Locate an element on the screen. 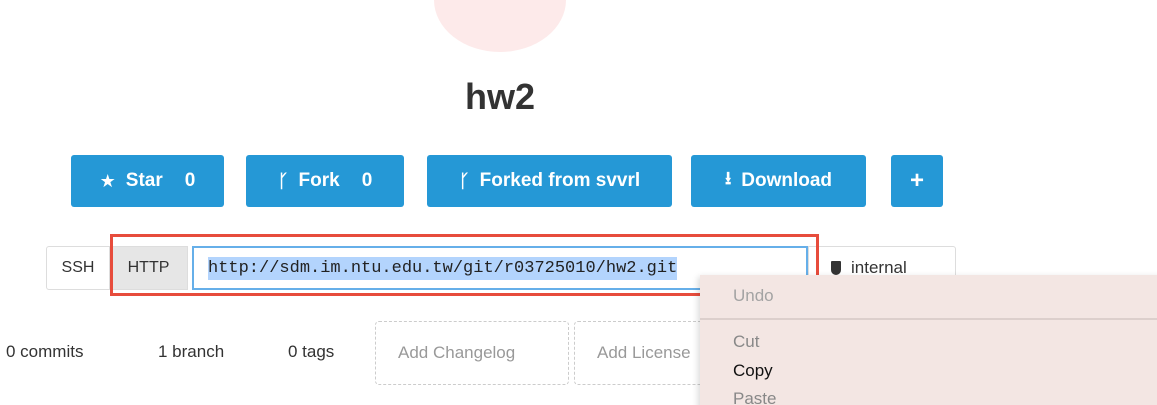 This screenshot has height=405, width=1157. download-button: ⭳ Download is located at coordinates (778, 181).